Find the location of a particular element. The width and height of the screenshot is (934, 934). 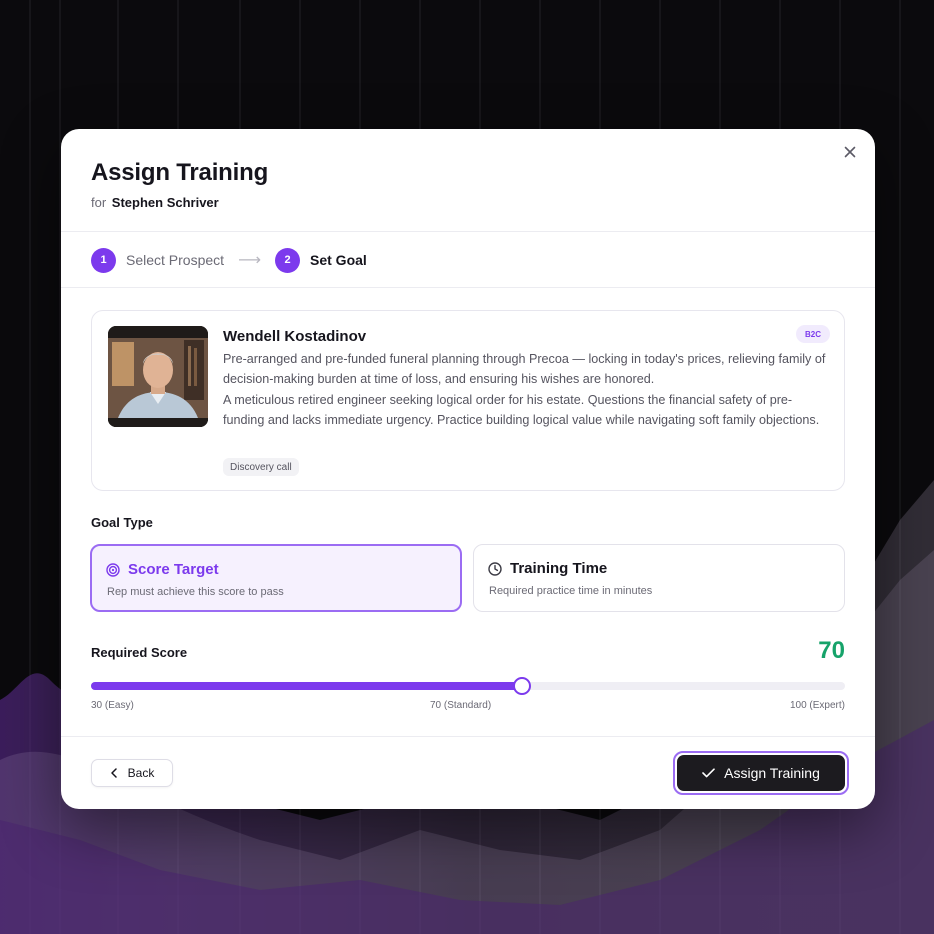

step-1-label: Select Prospect is located at coordinates (175, 260).